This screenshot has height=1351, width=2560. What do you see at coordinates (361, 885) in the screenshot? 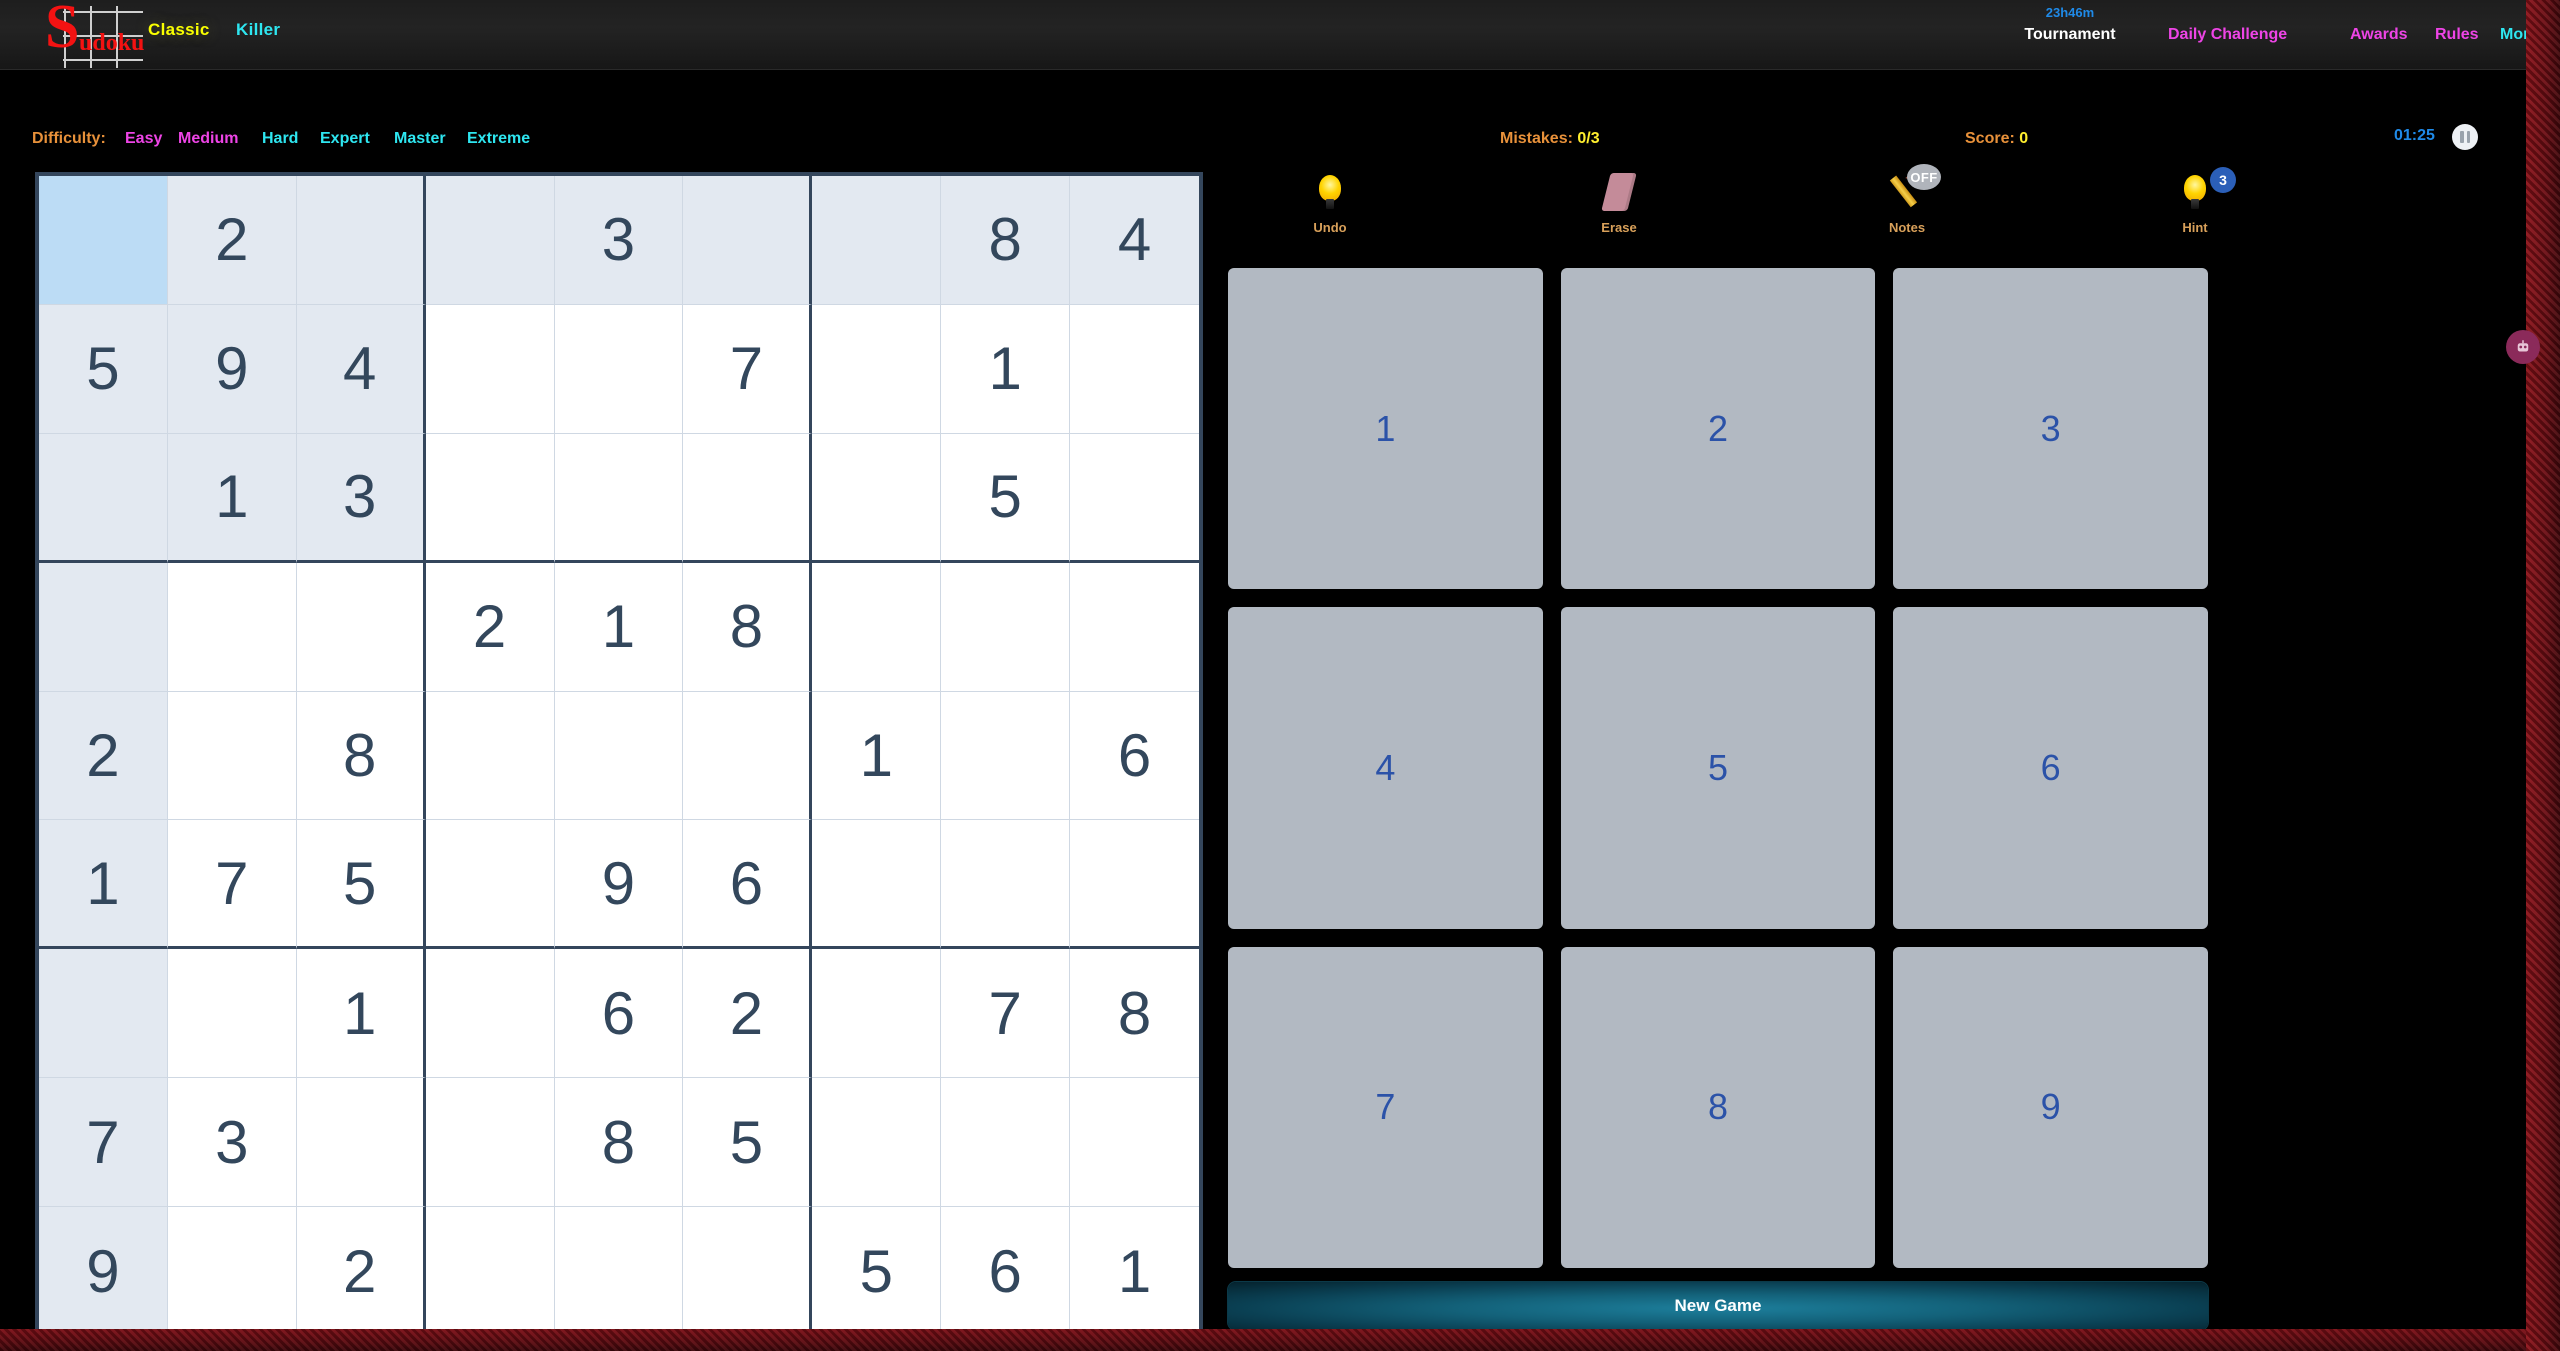
I see `cell-r5-c2: 5` at bounding box center [361, 885].